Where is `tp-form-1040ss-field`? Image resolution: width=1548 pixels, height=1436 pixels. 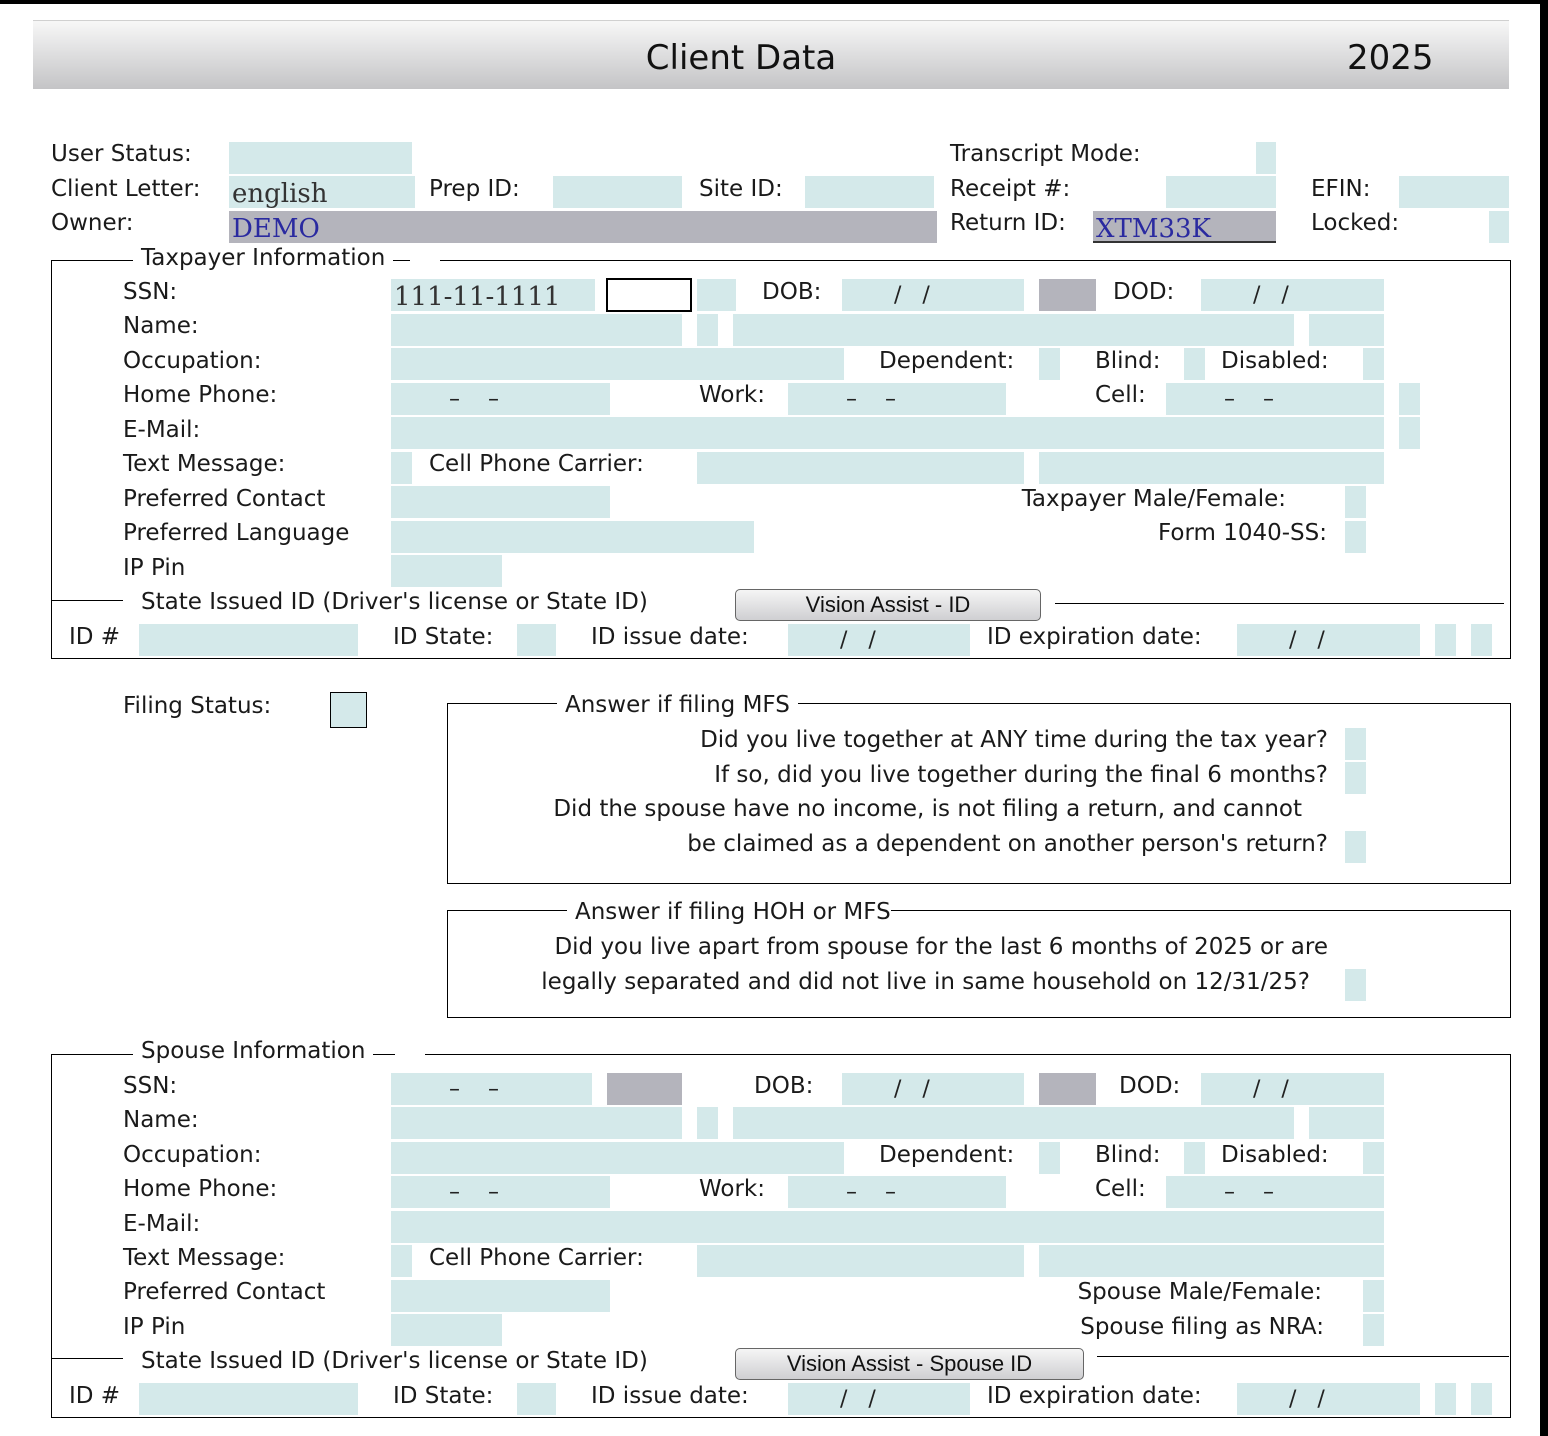 tp-form-1040ss-field is located at coordinates (1355, 537).